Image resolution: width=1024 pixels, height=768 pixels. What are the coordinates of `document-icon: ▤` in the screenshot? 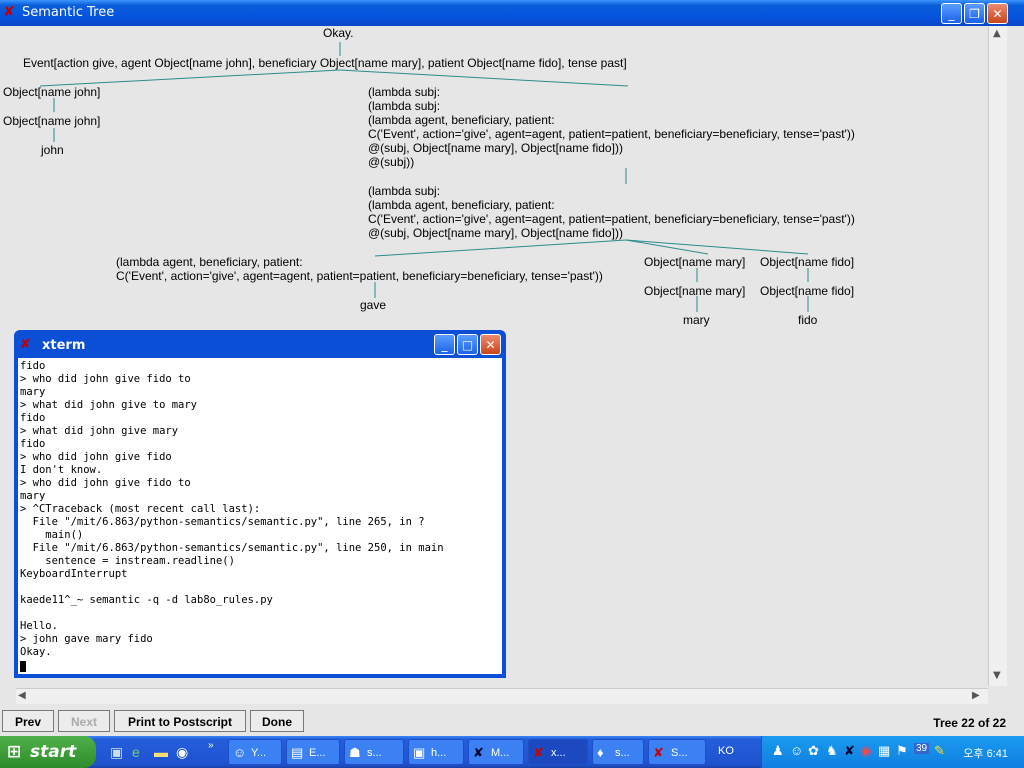 It's located at (297, 752).